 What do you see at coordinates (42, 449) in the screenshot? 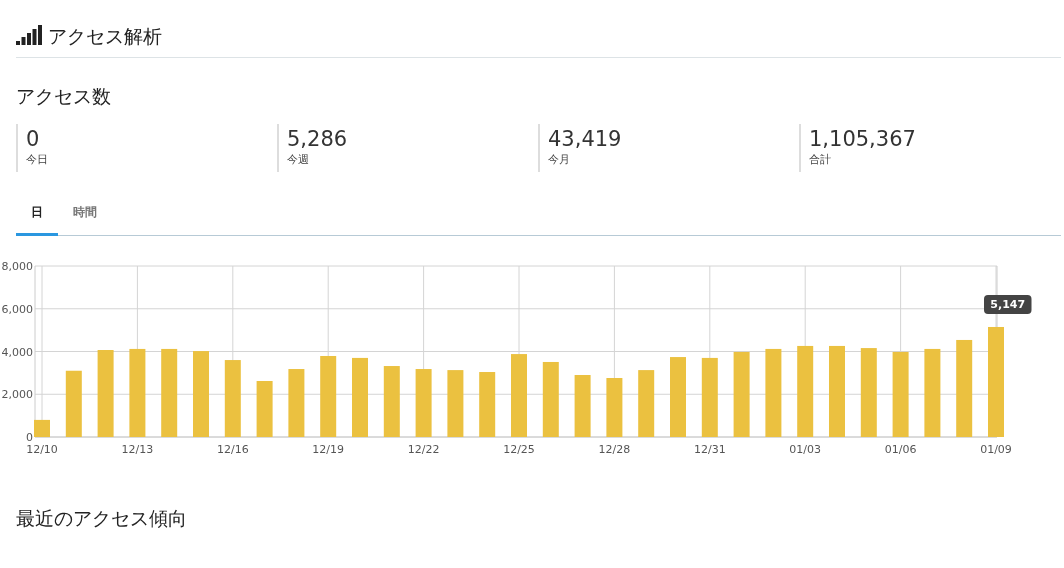
I see `axis-label: 12/10` at bounding box center [42, 449].